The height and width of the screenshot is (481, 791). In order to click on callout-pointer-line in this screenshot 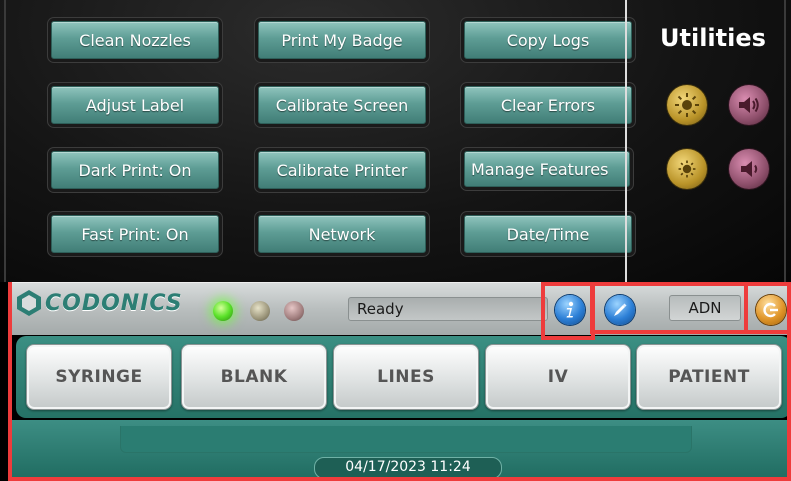, I will do `click(626, 146)`.